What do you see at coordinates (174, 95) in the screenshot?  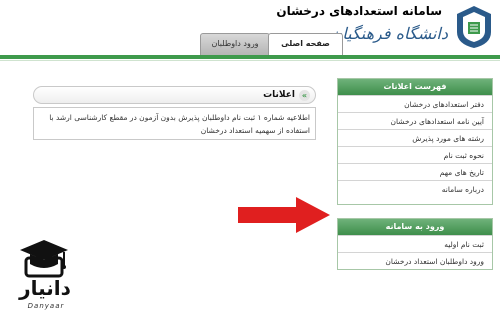 I see `announcements-header: « اعلانات` at bounding box center [174, 95].